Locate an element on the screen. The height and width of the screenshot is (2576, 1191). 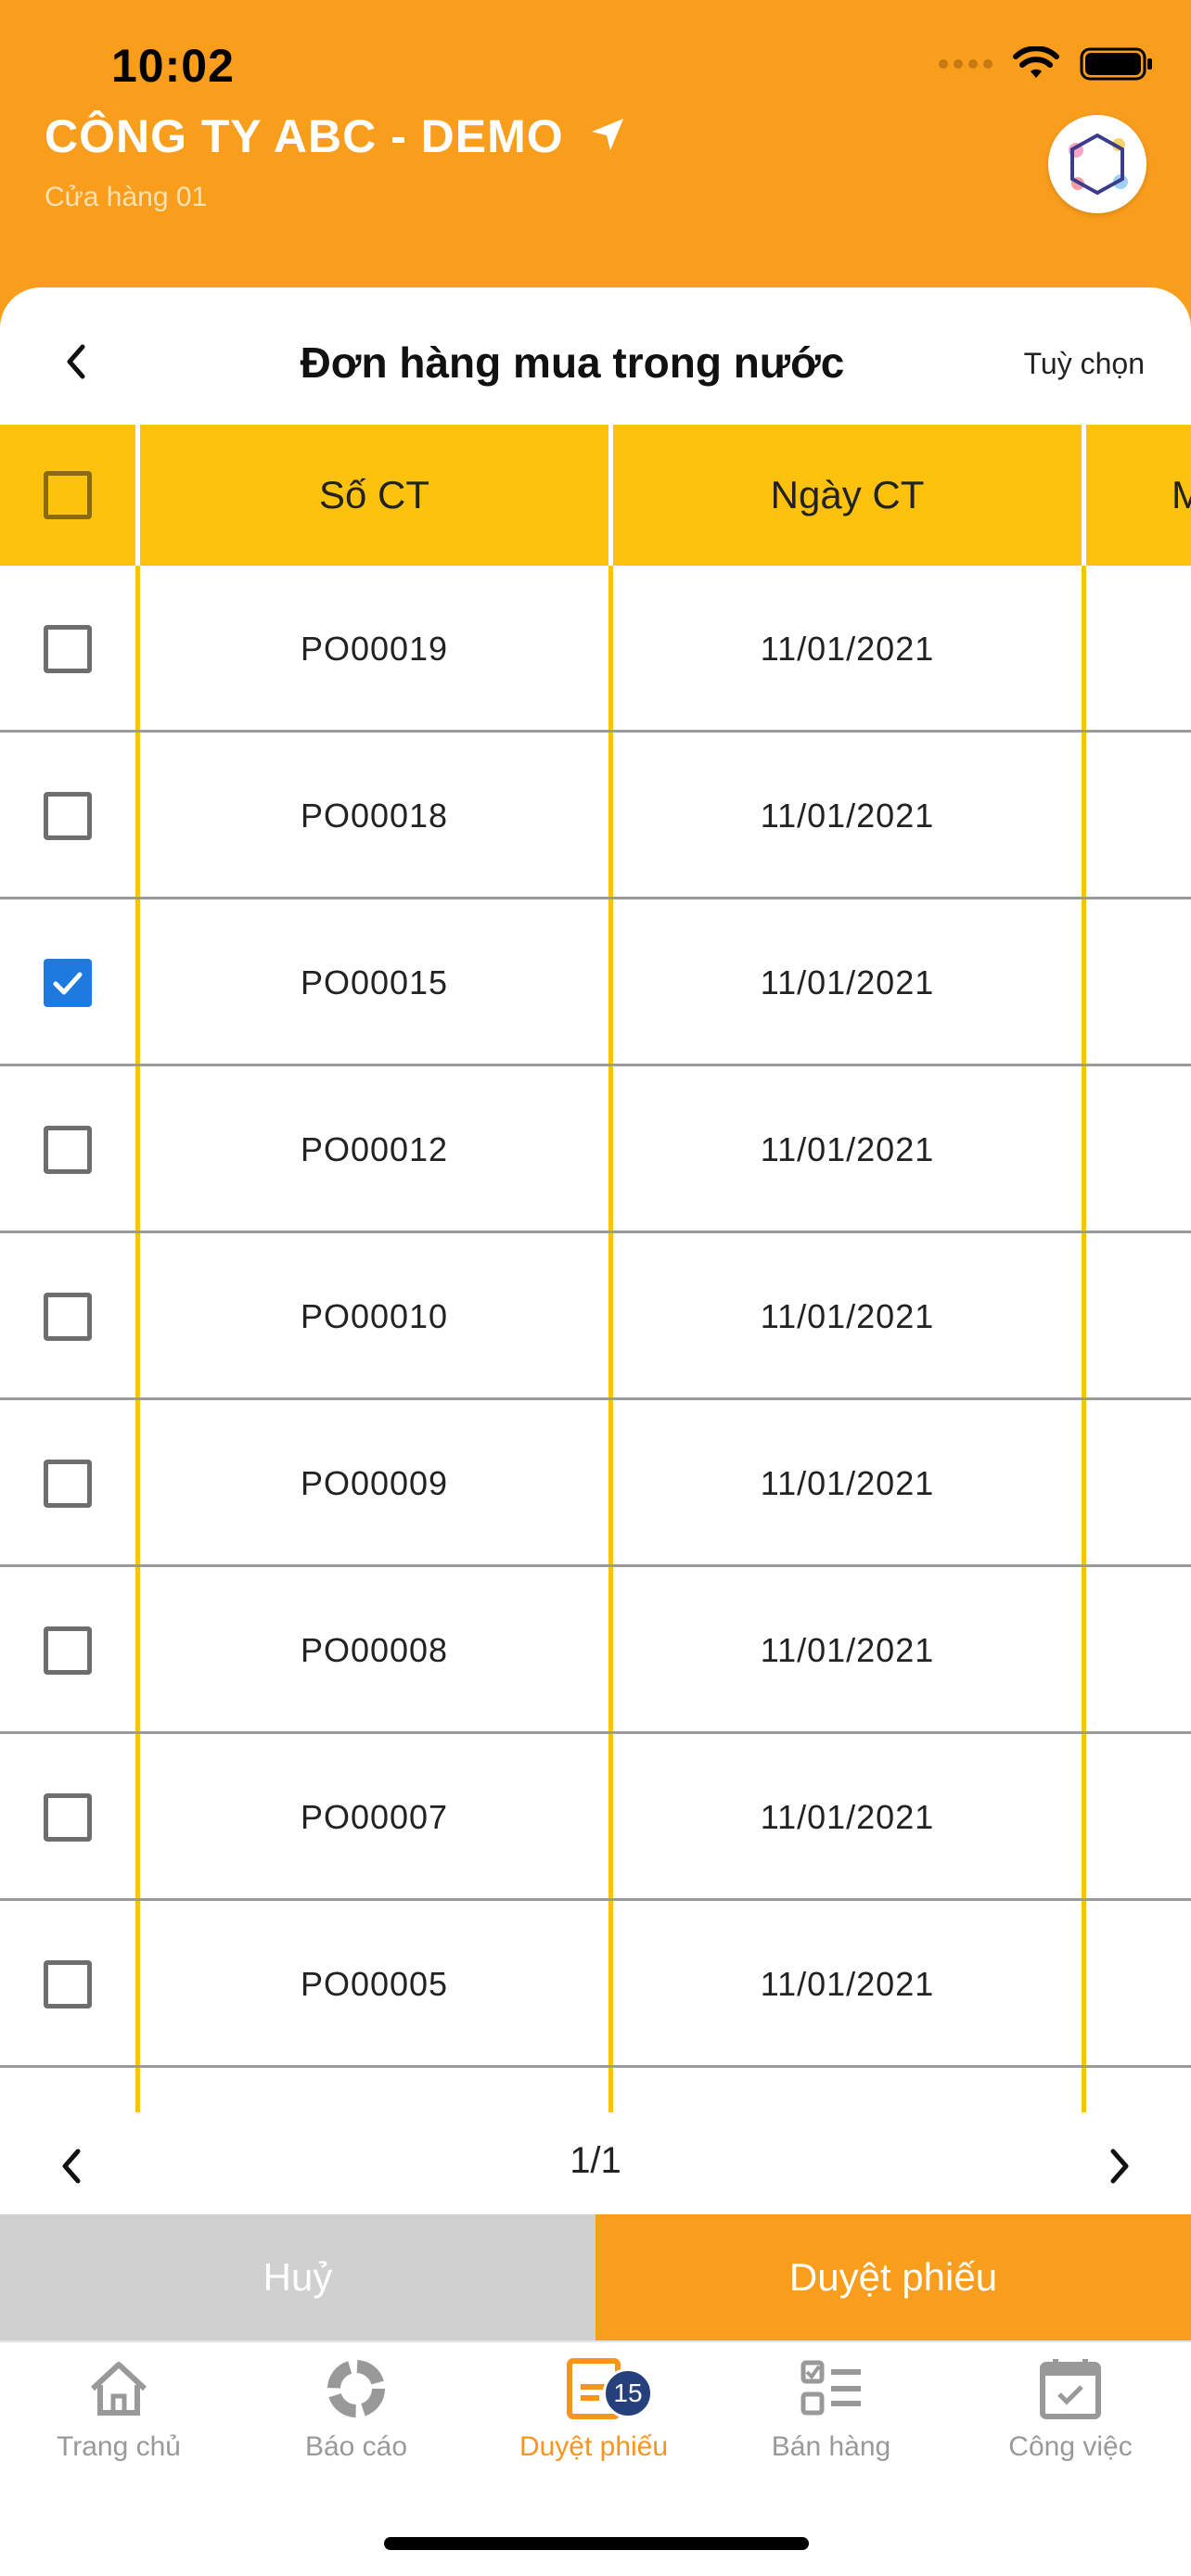
company-selector: CÔNG TY ABC - DEMO is located at coordinates (336, 136).